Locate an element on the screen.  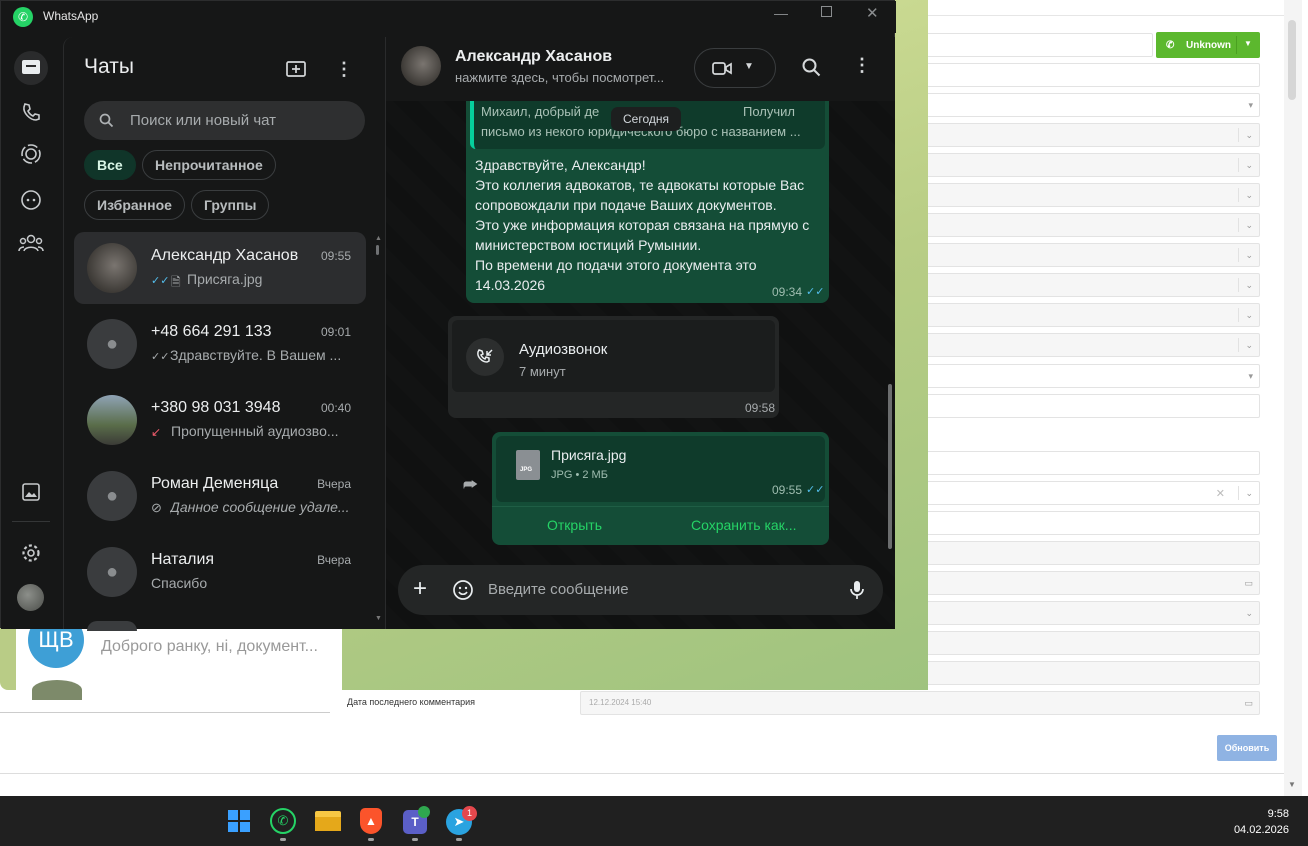
more-vertical-icon: ⋮ is located at coordinates (862, 65).